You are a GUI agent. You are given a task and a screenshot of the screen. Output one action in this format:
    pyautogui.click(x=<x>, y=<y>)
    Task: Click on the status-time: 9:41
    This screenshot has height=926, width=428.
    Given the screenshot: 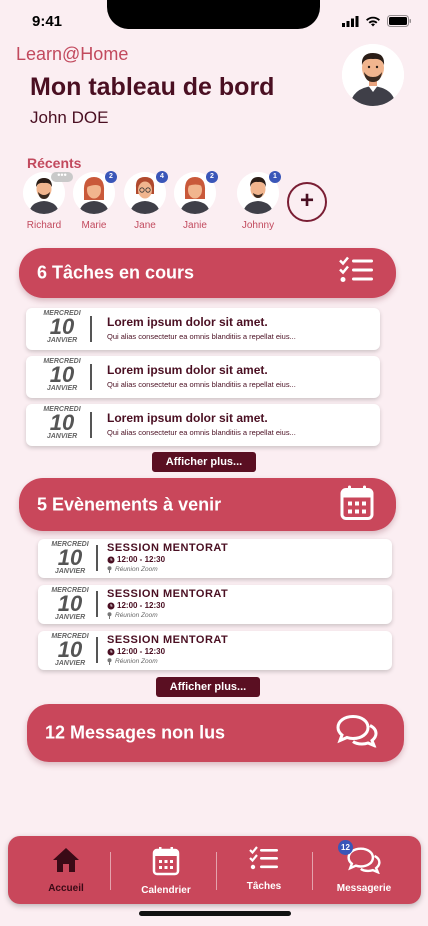 What is the action you would take?
    pyautogui.click(x=47, y=21)
    